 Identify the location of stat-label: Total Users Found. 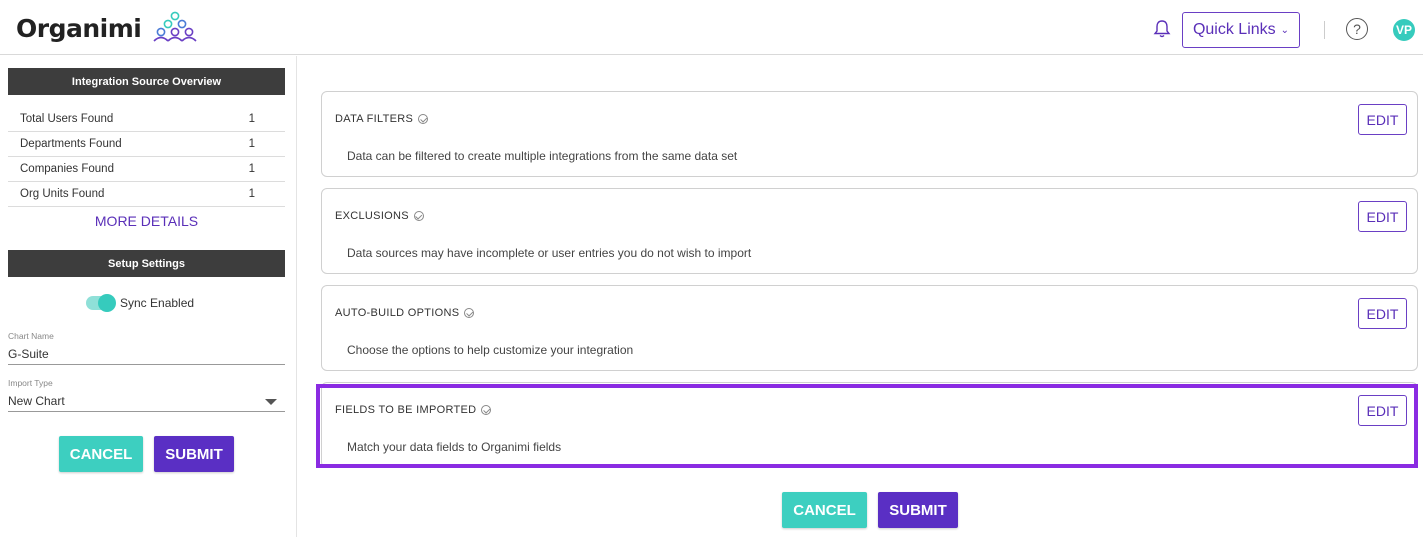
(67, 119).